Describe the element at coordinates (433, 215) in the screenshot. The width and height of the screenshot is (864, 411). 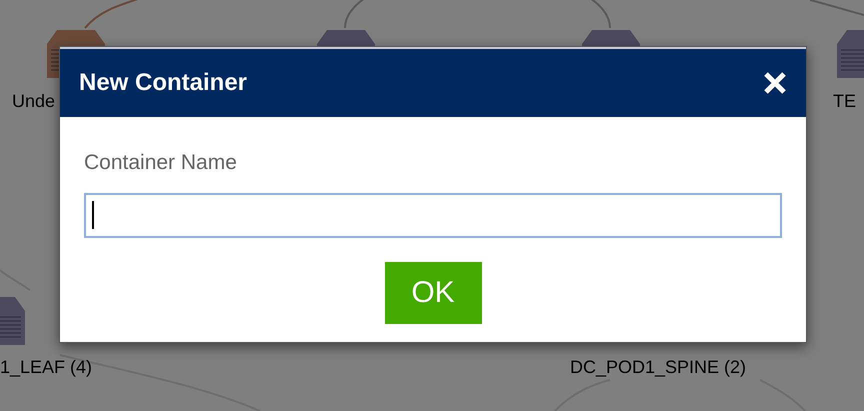
I see `input-field` at that location.